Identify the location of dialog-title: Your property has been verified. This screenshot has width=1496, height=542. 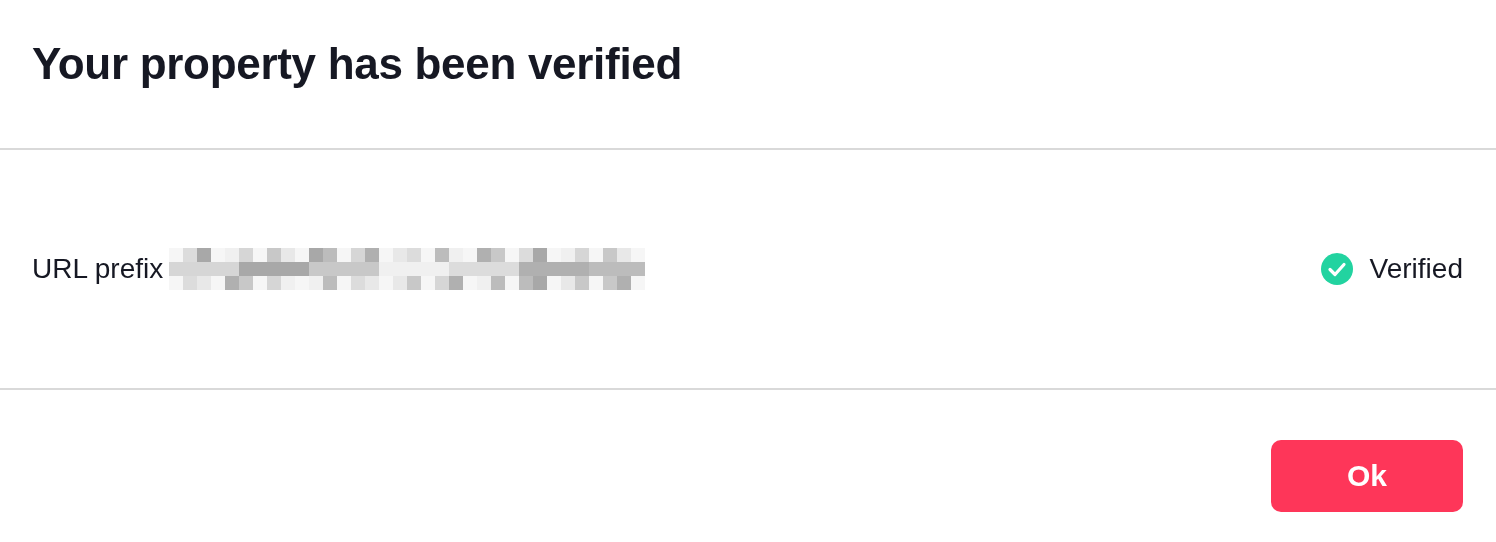
(357, 64).